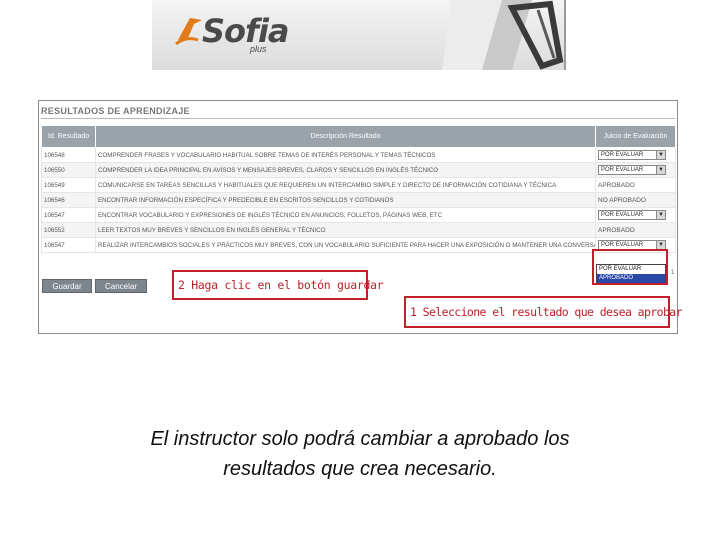 This screenshot has height=540, width=720. Describe the element at coordinates (68, 185) in the screenshot. I see `result-id: 106549` at that location.